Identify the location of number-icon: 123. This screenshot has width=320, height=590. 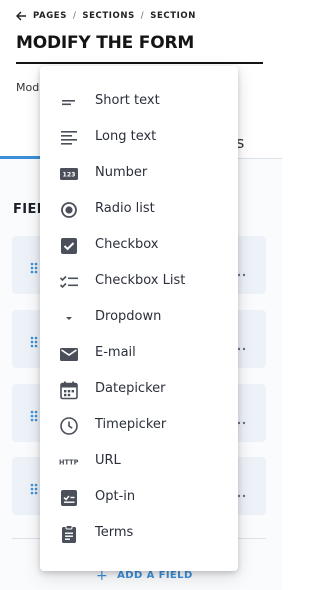
(69, 174).